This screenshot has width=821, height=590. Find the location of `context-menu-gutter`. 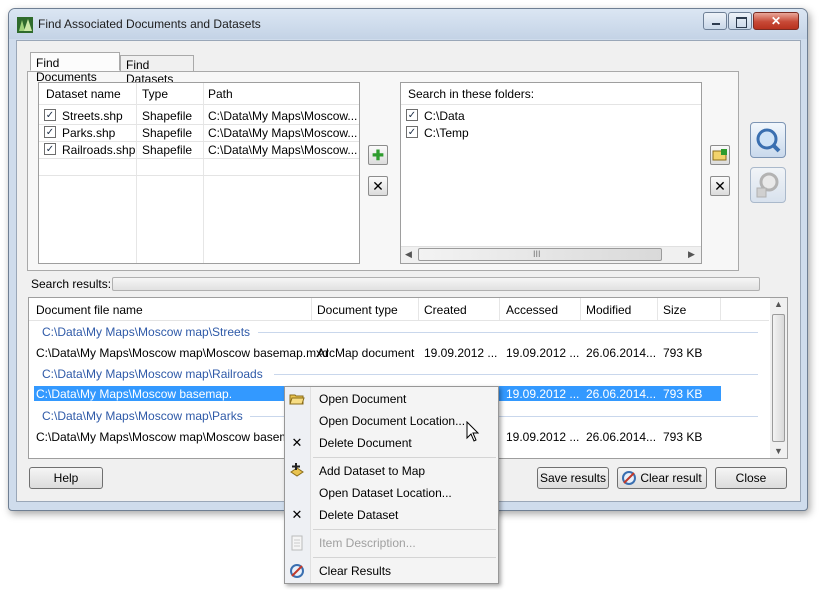

context-menu-gutter is located at coordinates (298, 485).